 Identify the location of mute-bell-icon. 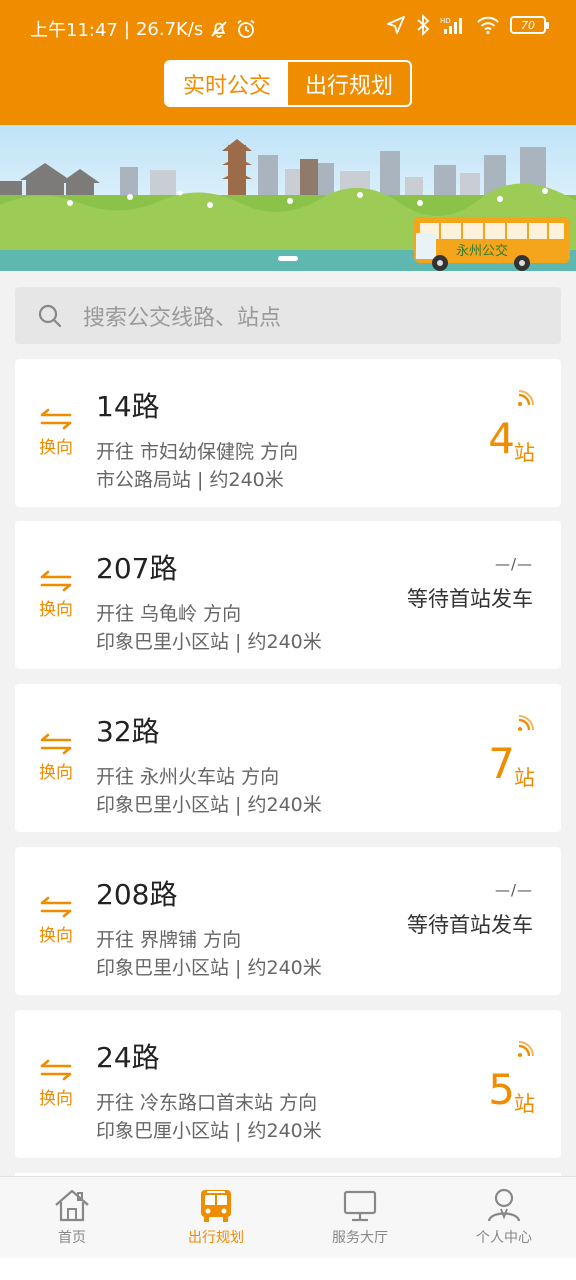
(219, 29).